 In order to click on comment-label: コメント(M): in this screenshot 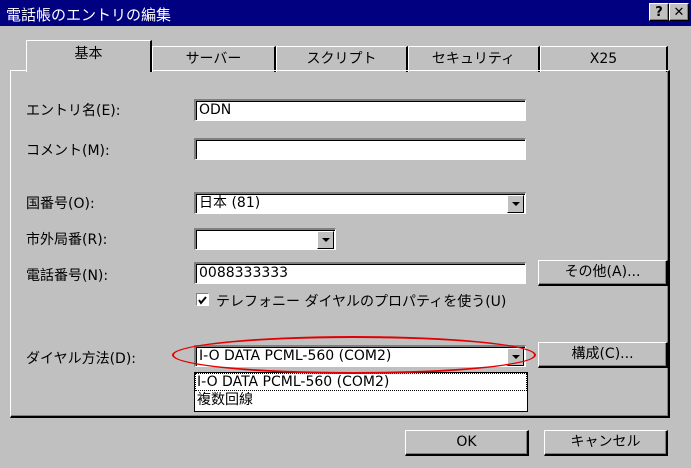, I will do `click(68, 151)`.